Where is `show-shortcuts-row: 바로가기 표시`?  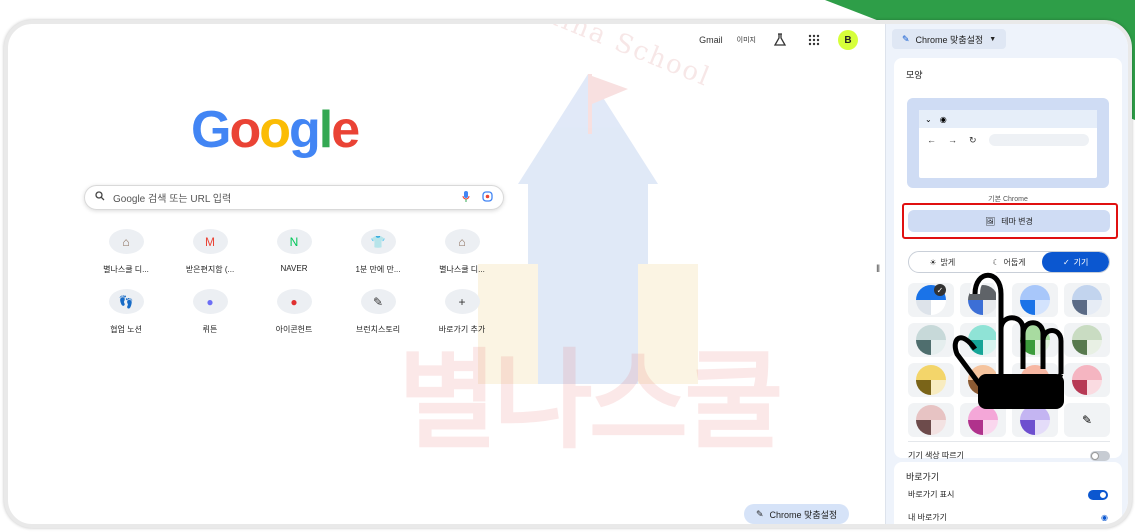
show-shortcuts-row: 바로가기 표시 is located at coordinates (1008, 491).